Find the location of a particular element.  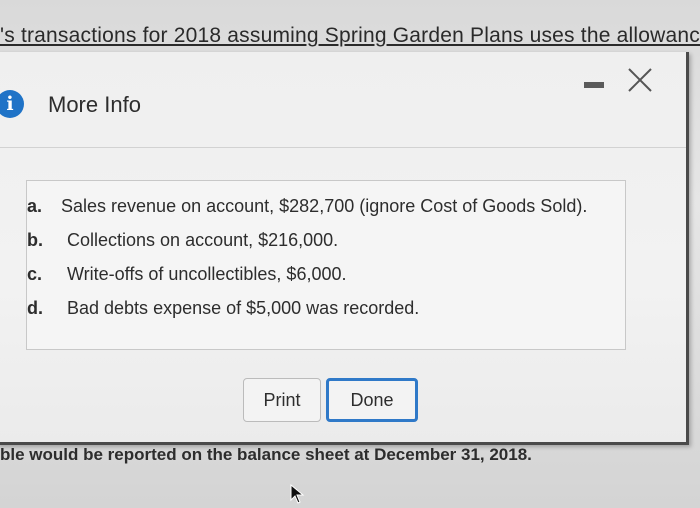

info-item-text: Write-offs of uncollectibles, $6,000. is located at coordinates (207, 274).